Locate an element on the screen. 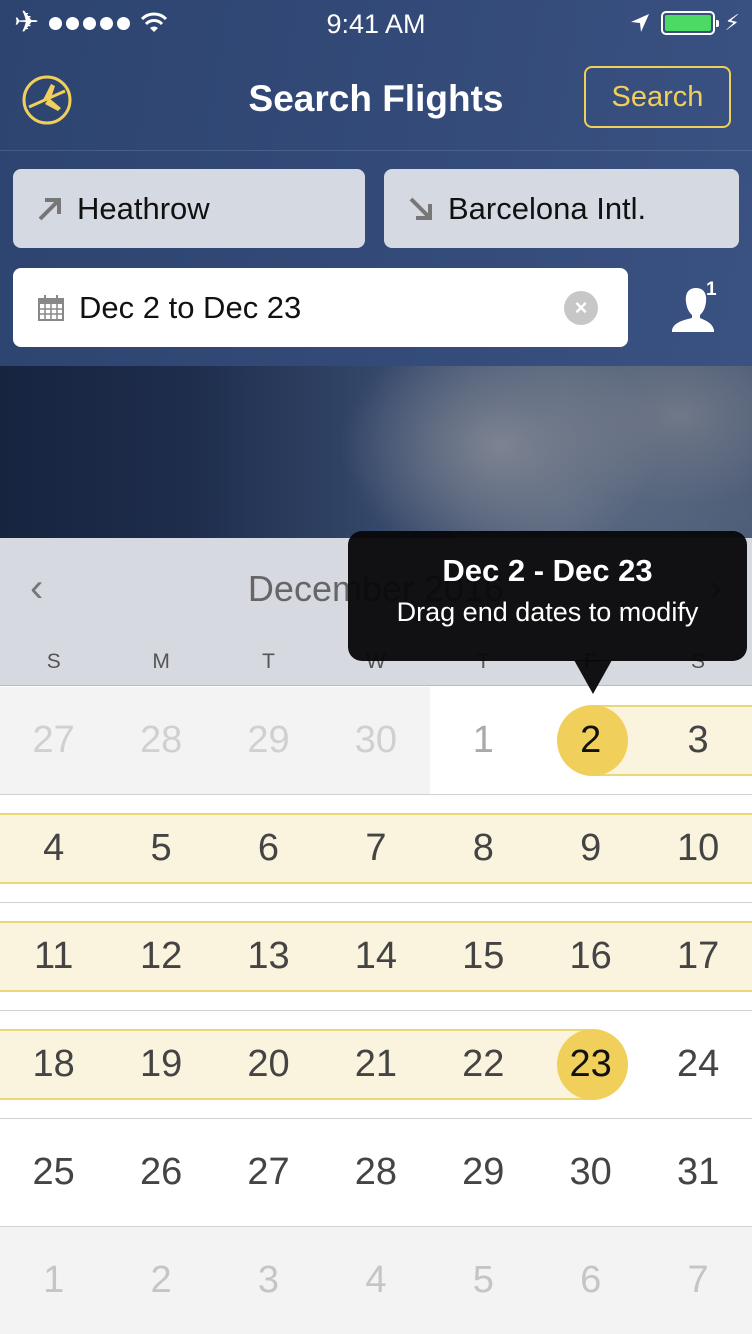 The width and height of the screenshot is (752, 1334). calendar-icon is located at coordinates (51, 307).